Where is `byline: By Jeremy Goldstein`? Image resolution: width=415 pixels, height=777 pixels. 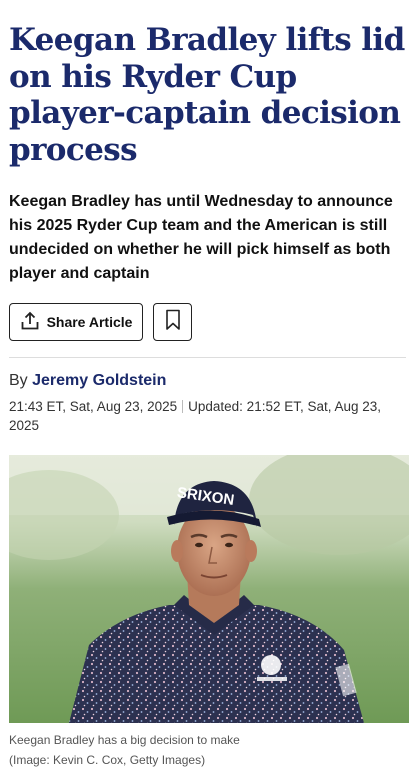 byline: By Jeremy Goldstein is located at coordinates (207, 381).